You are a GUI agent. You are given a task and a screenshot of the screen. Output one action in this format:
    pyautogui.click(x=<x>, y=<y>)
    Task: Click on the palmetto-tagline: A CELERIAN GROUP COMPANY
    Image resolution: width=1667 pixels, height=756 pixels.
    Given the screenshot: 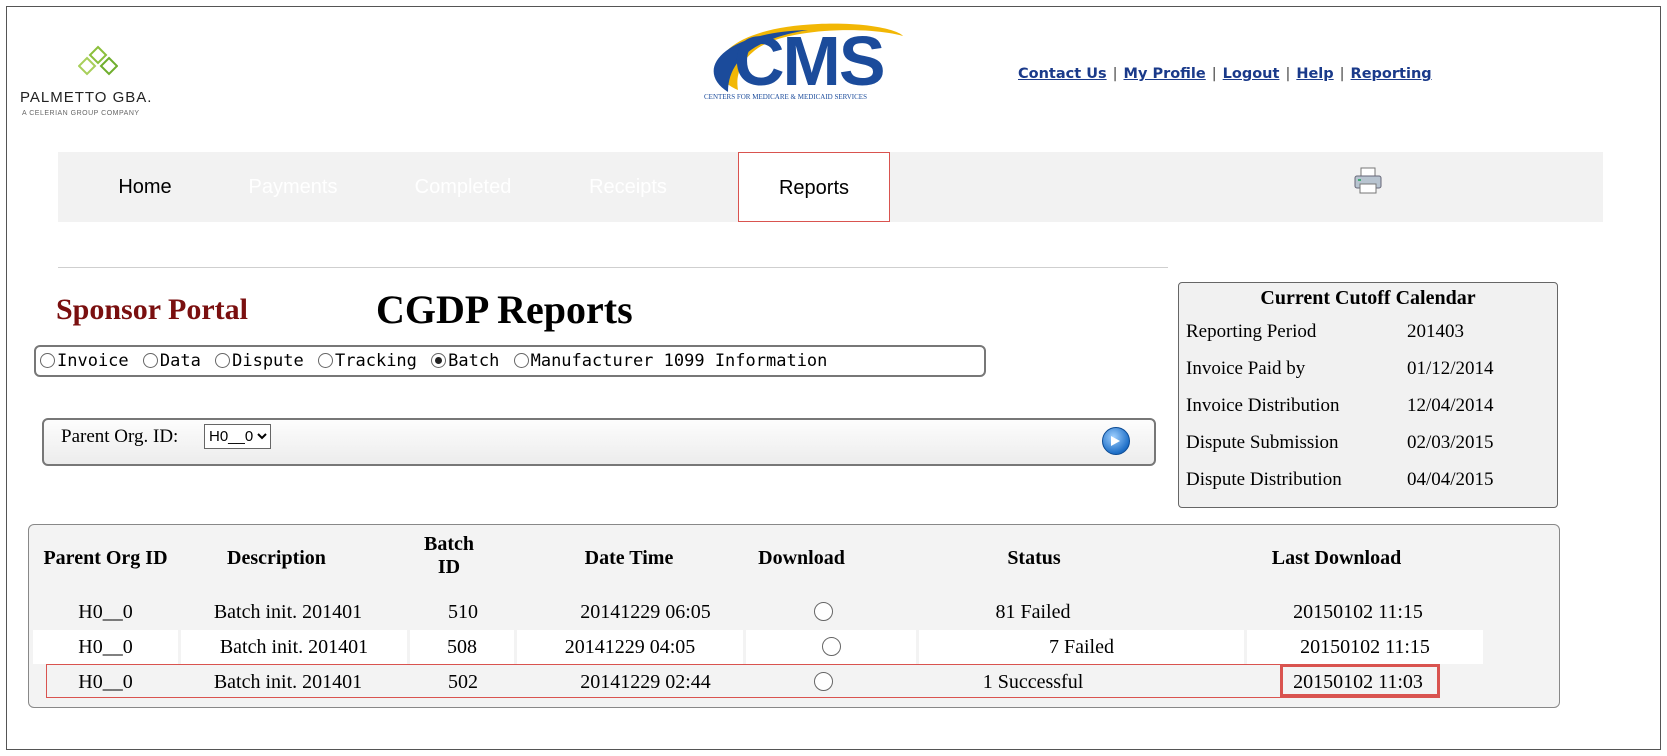 What is the action you would take?
    pyautogui.click(x=81, y=113)
    